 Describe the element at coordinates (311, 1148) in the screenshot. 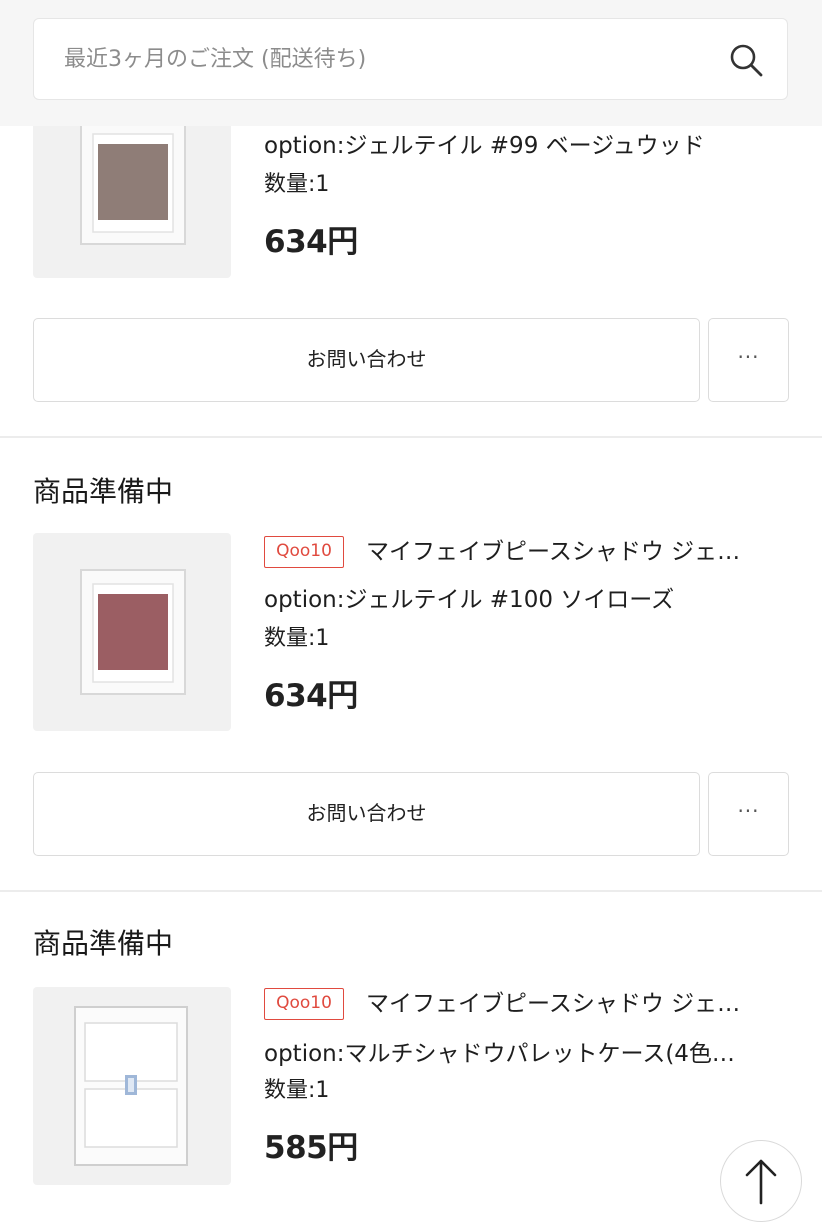

I see `price-text: 585円` at that location.